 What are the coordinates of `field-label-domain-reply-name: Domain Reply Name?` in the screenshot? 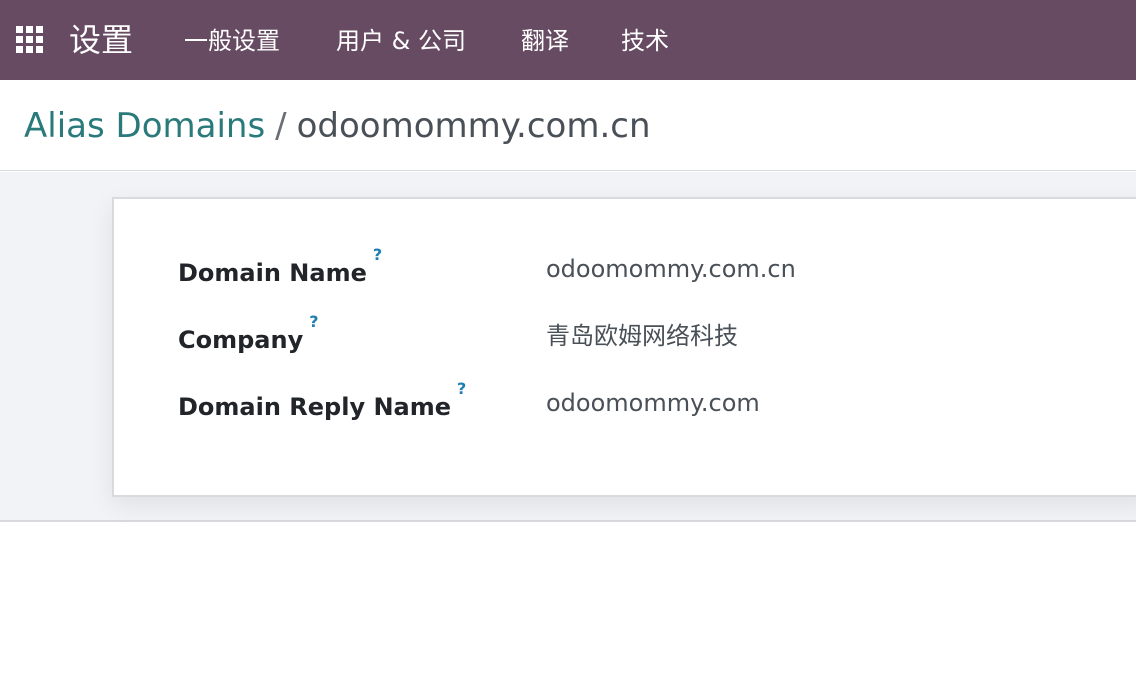 It's located at (322, 403).